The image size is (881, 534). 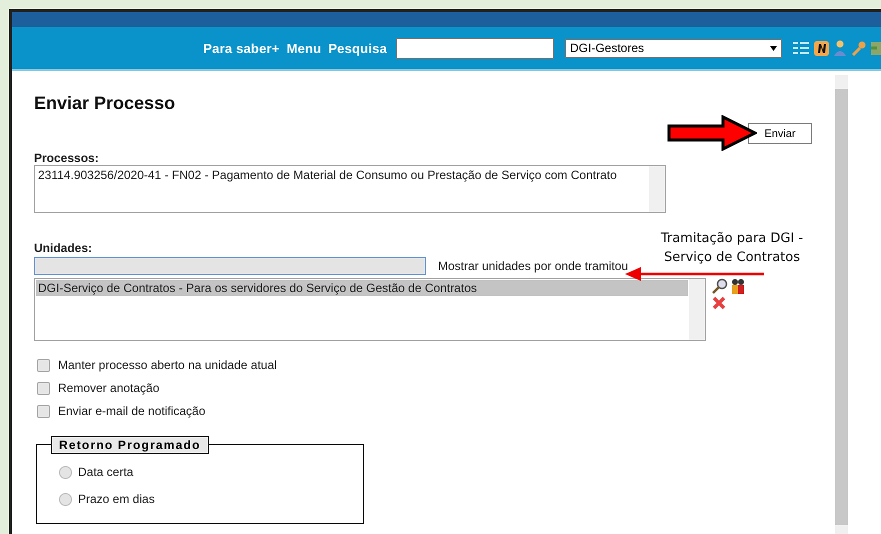 I want to click on field-label: Processos:, so click(x=67, y=158).